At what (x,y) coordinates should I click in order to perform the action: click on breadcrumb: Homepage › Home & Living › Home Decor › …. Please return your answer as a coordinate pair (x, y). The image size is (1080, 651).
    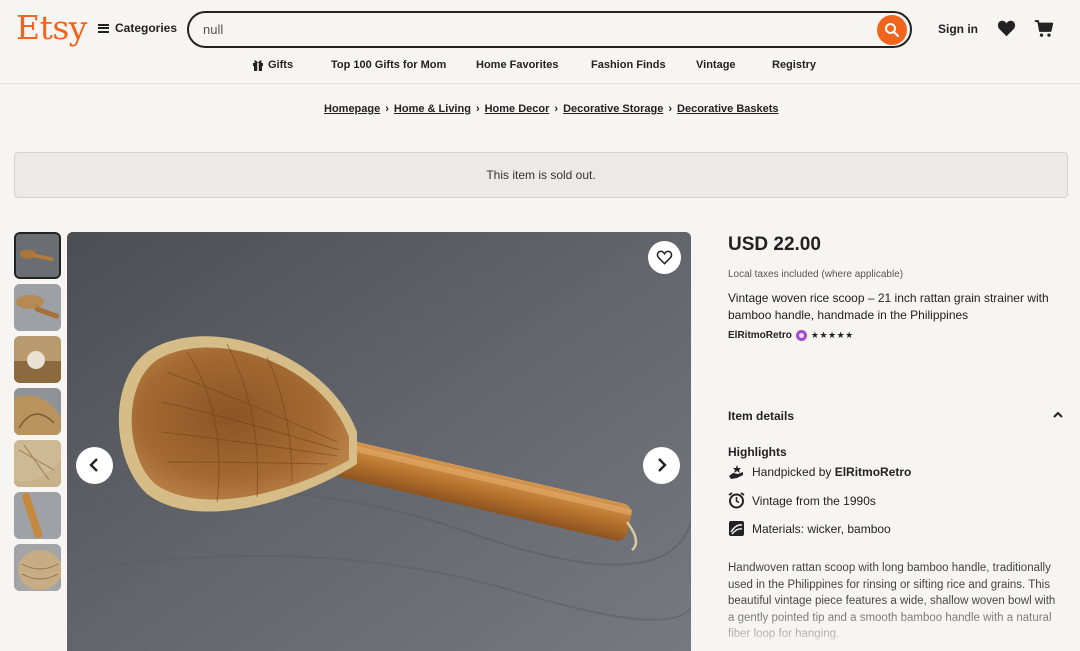
    Looking at the image, I should click on (551, 109).